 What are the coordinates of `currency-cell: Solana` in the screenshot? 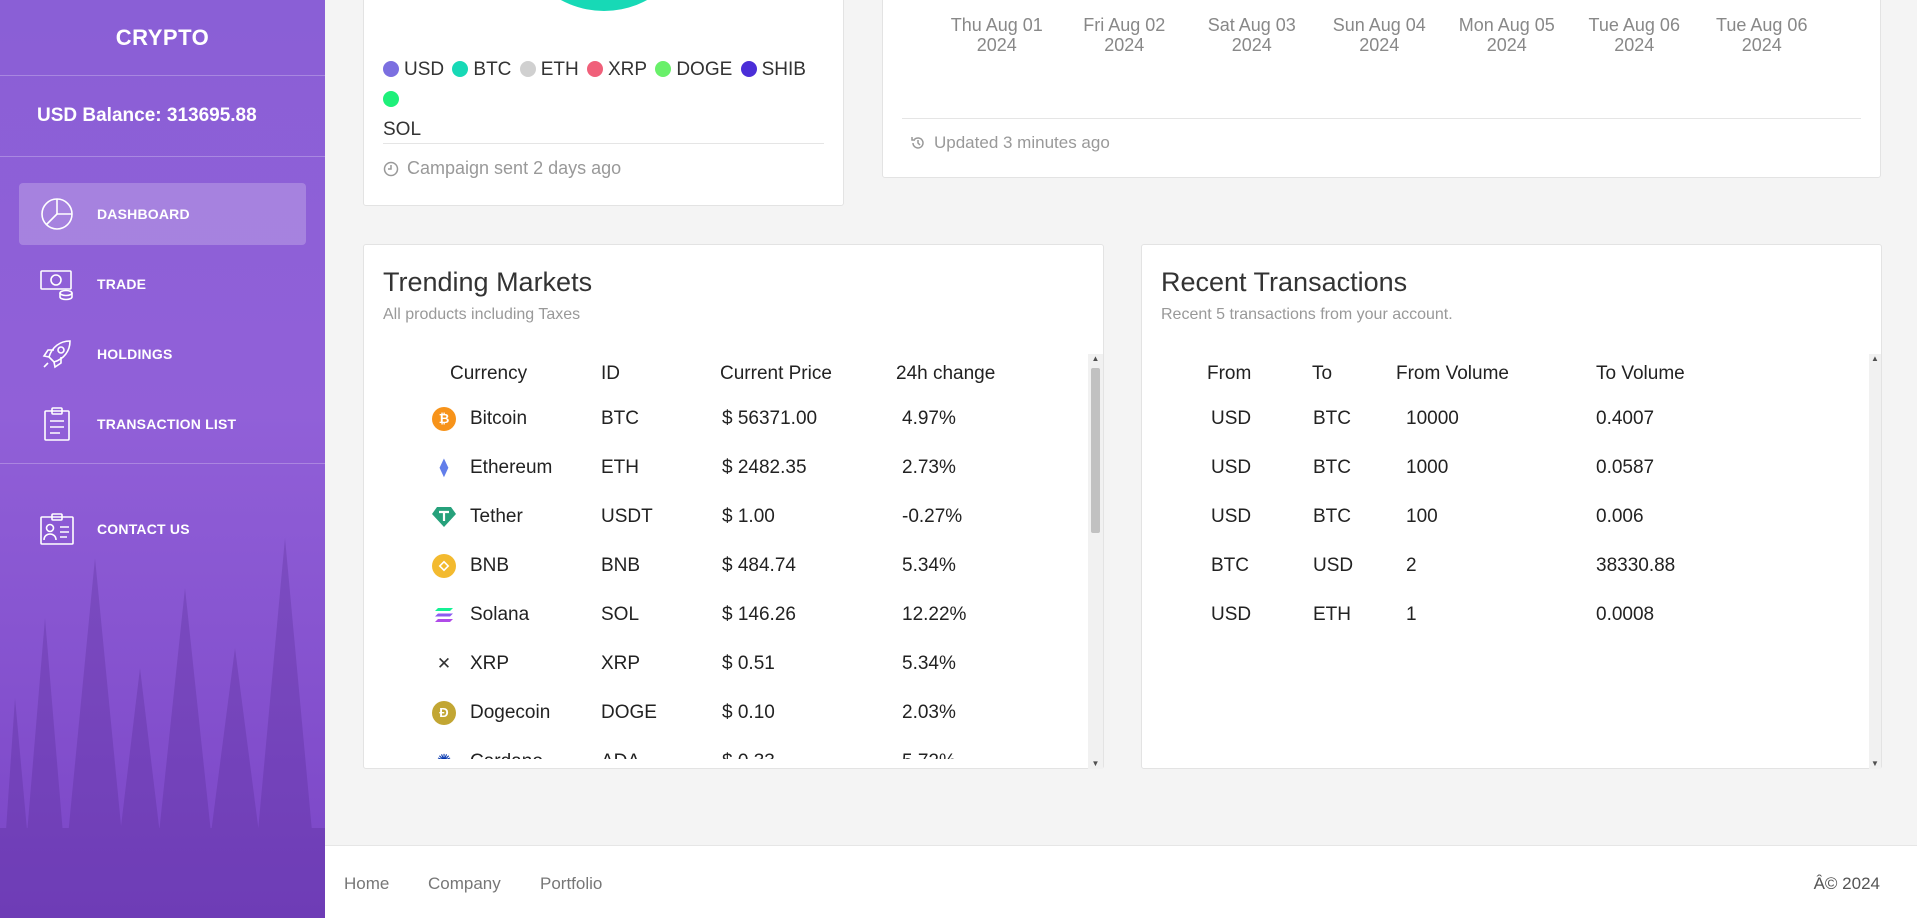 It's located at (492, 614).